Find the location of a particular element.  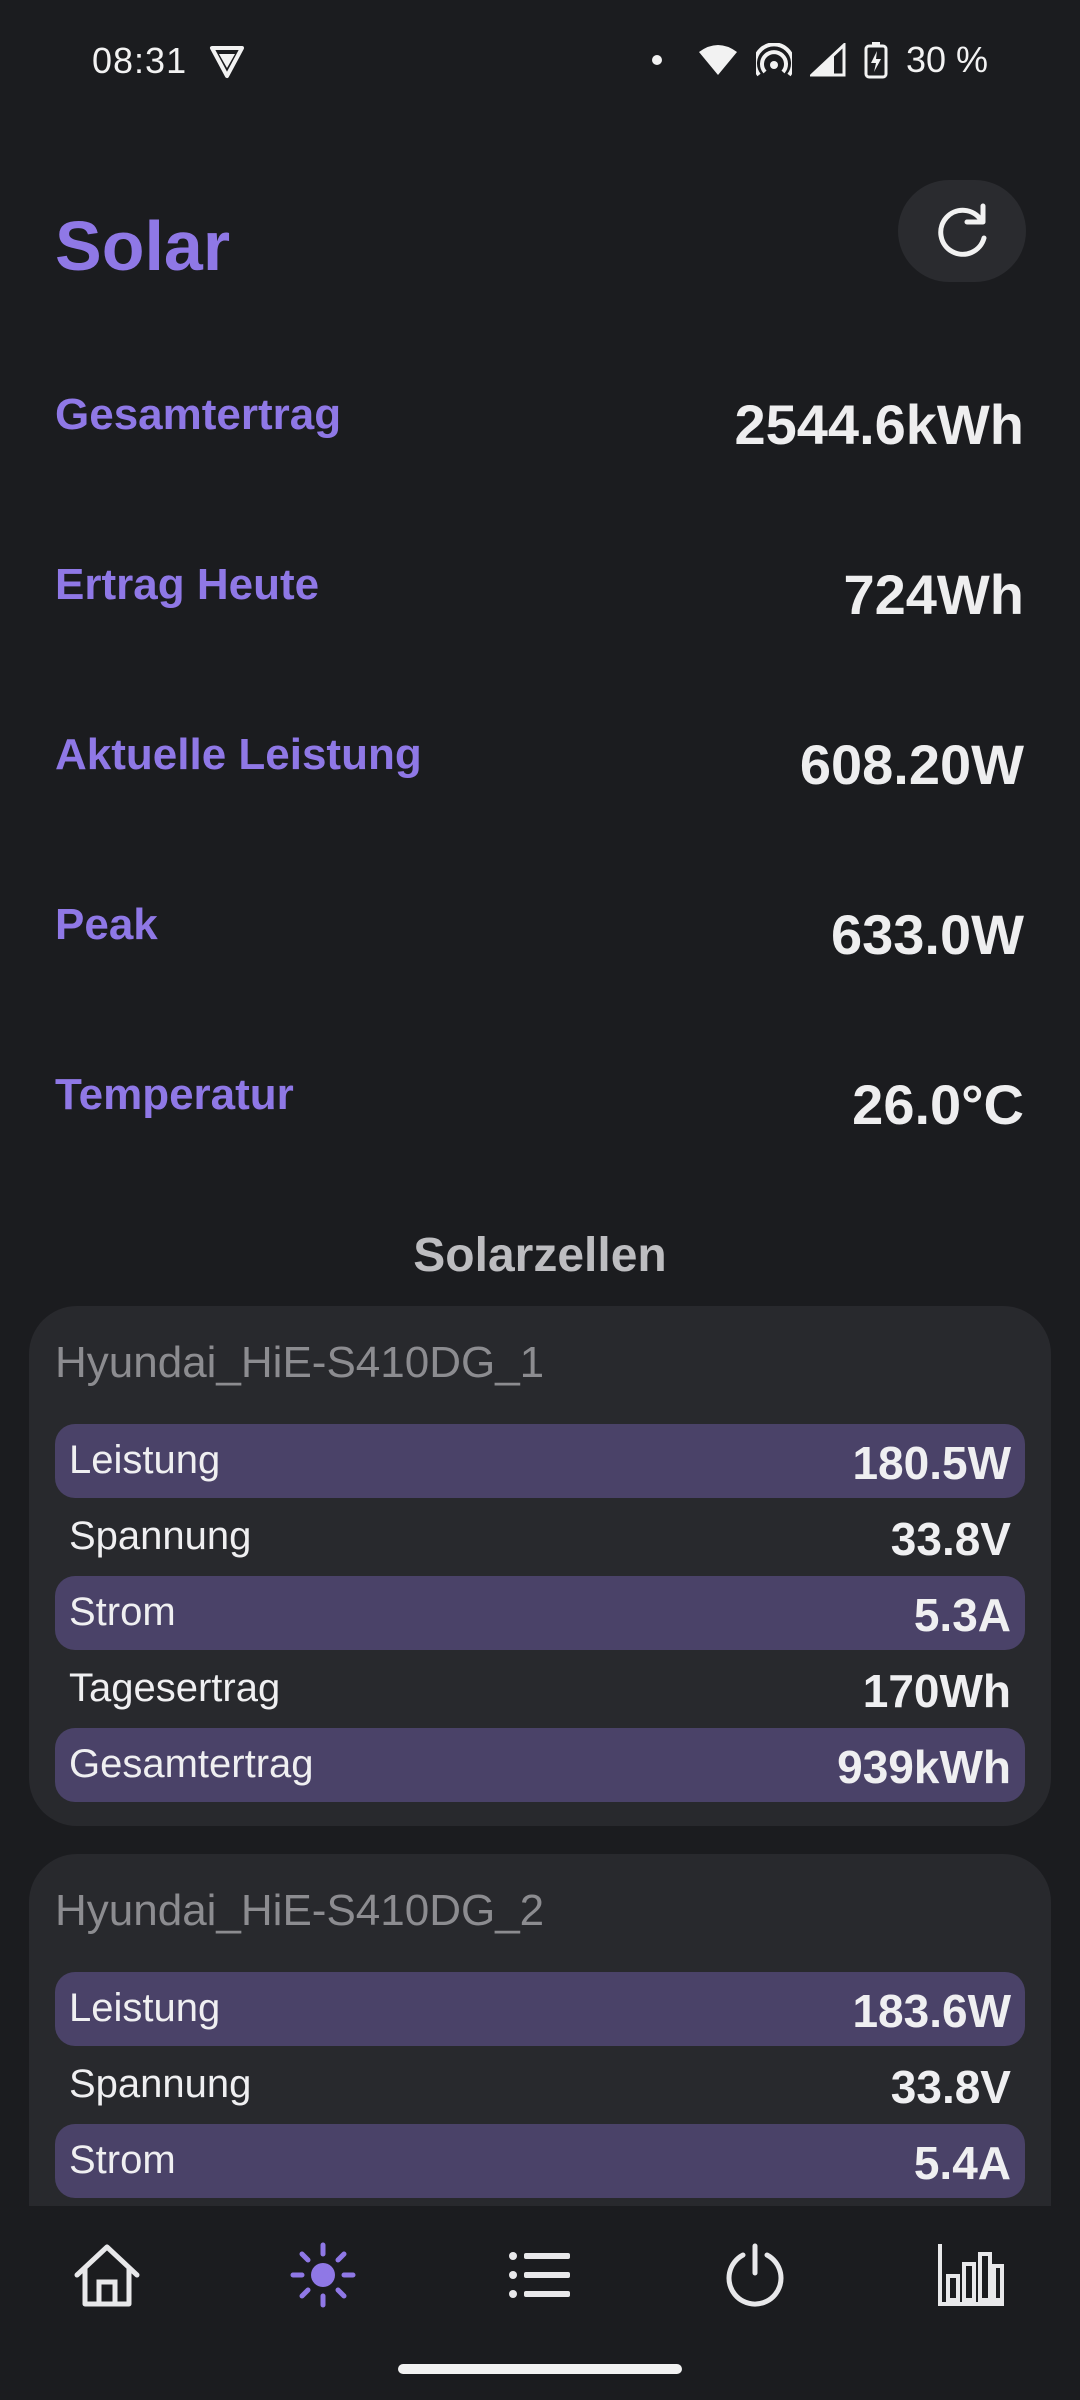

status-icons: 30 % is located at coordinates (819, 60).